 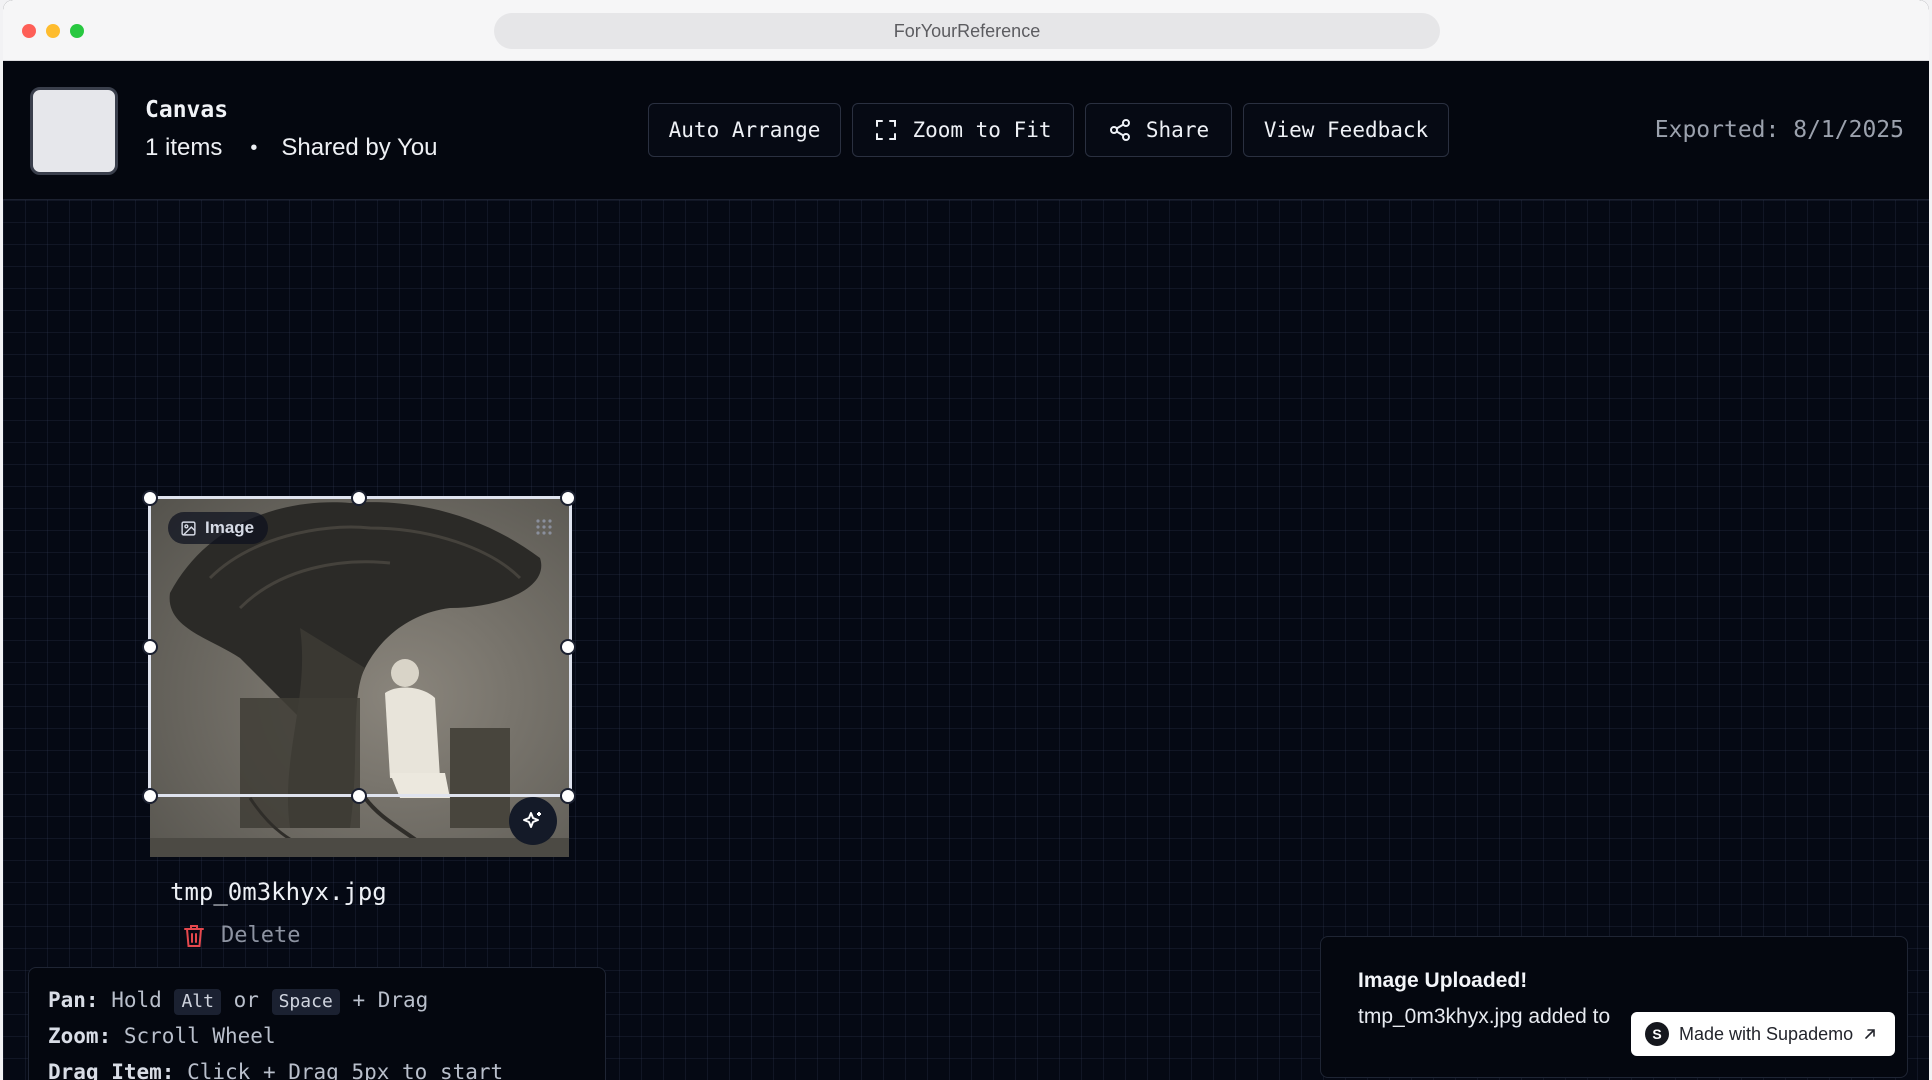 What do you see at coordinates (111, 1070) in the screenshot?
I see `drag-item-label: Drag Item:` at bounding box center [111, 1070].